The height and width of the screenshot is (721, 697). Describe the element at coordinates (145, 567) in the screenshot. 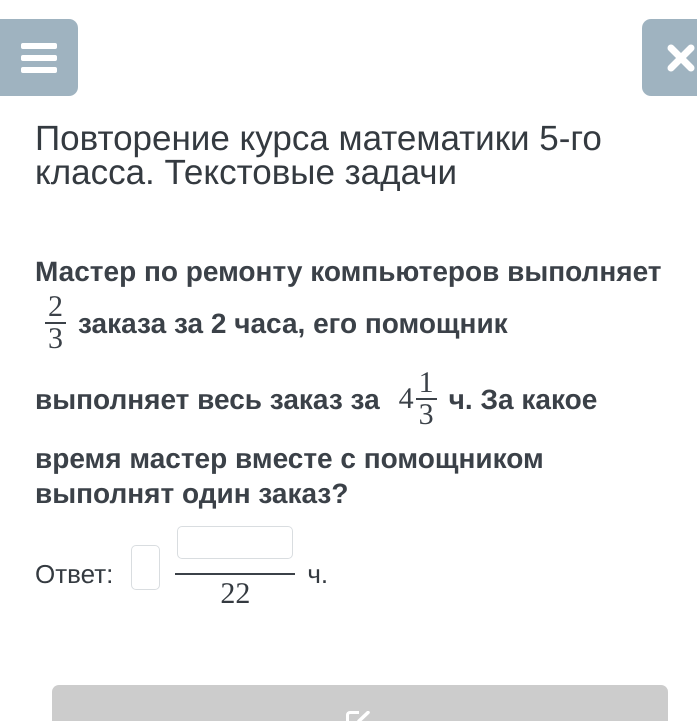

I see `whole-part-field` at that location.